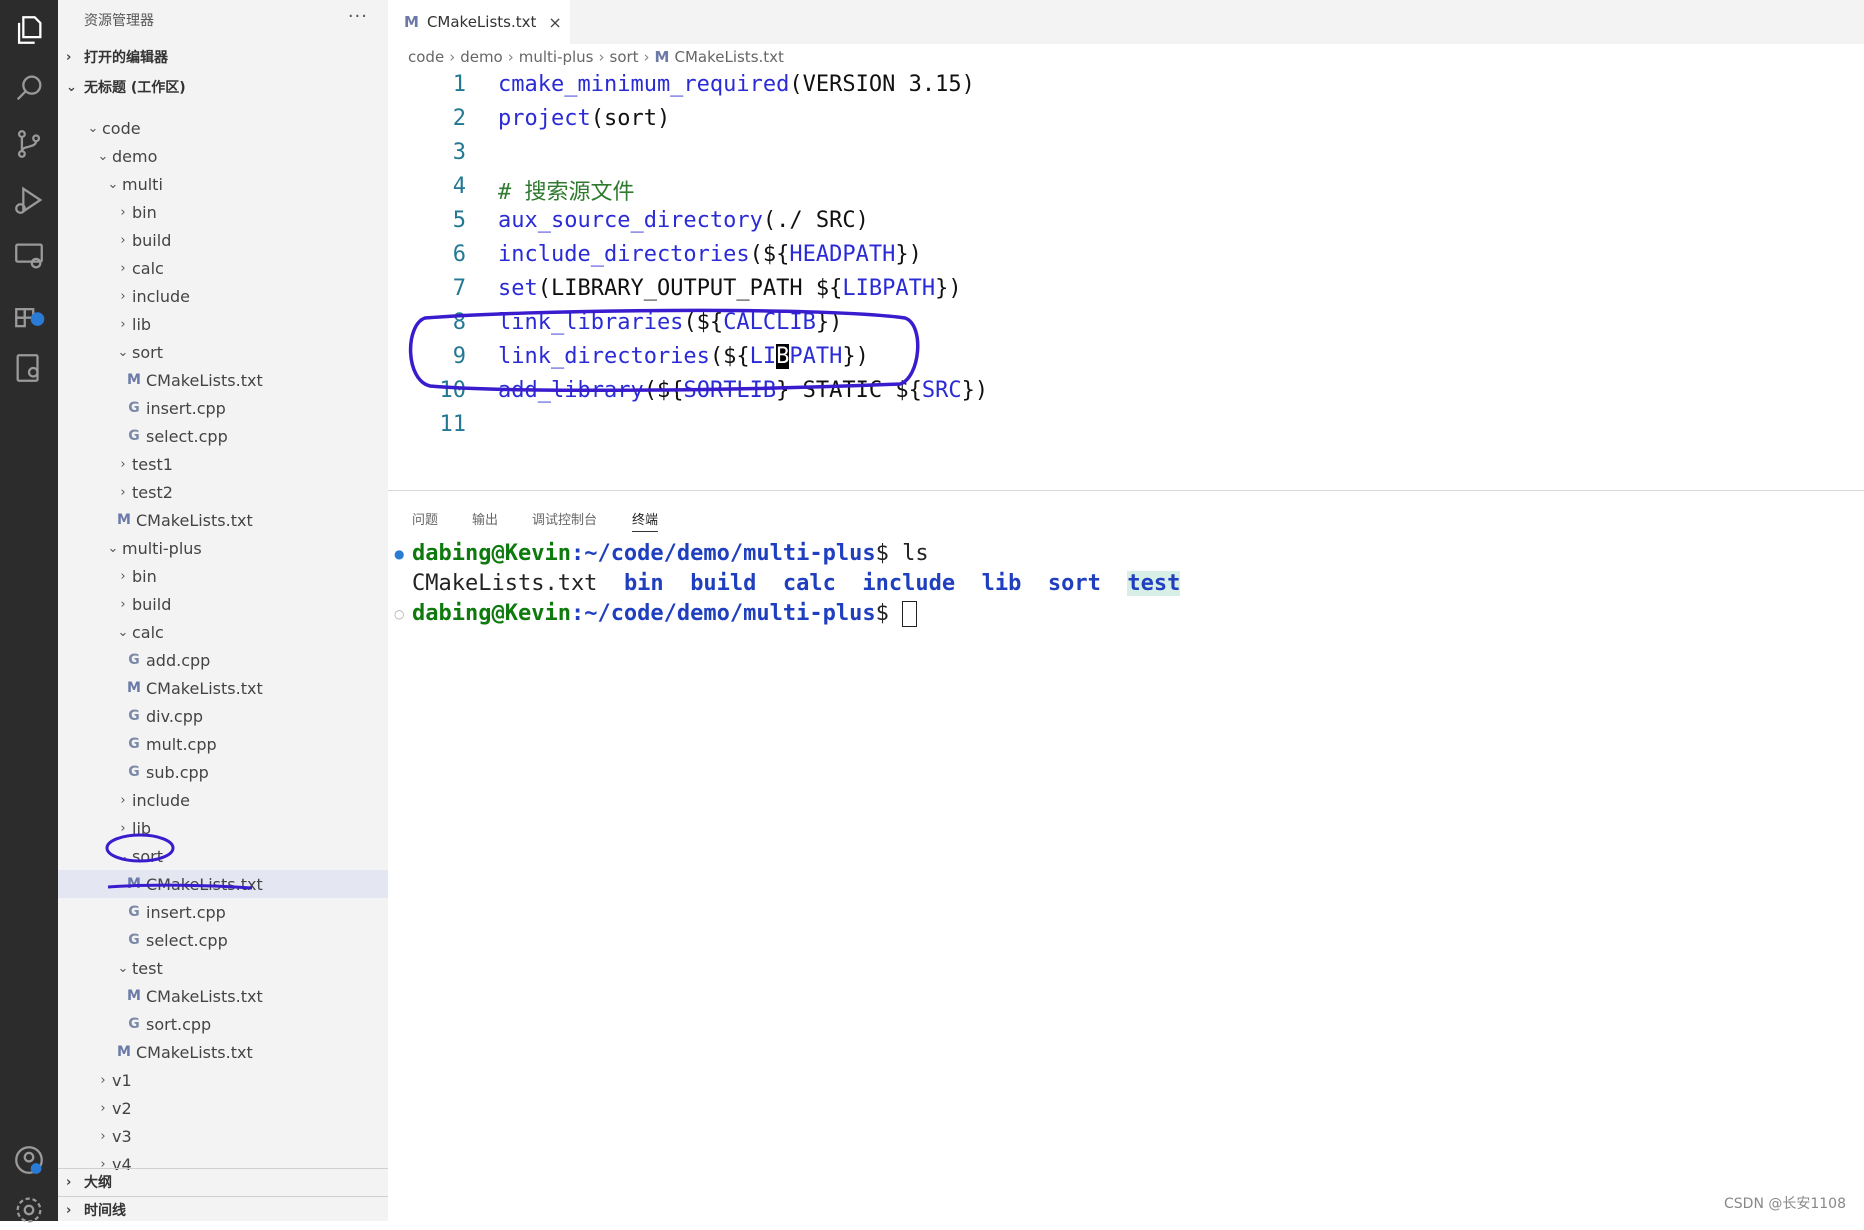 This screenshot has width=1864, height=1230. What do you see at coordinates (223, 548) in the screenshot?
I see `tree-folder: ⌄ multi-plus` at bounding box center [223, 548].